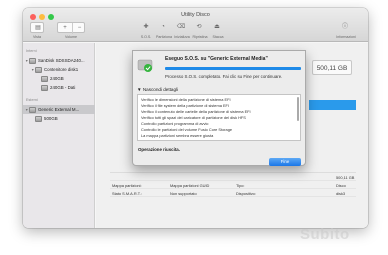 The height and width of the screenshot is (255, 388). Describe the element at coordinates (332, 105) in the screenshot. I see `usage-bar` at that location.